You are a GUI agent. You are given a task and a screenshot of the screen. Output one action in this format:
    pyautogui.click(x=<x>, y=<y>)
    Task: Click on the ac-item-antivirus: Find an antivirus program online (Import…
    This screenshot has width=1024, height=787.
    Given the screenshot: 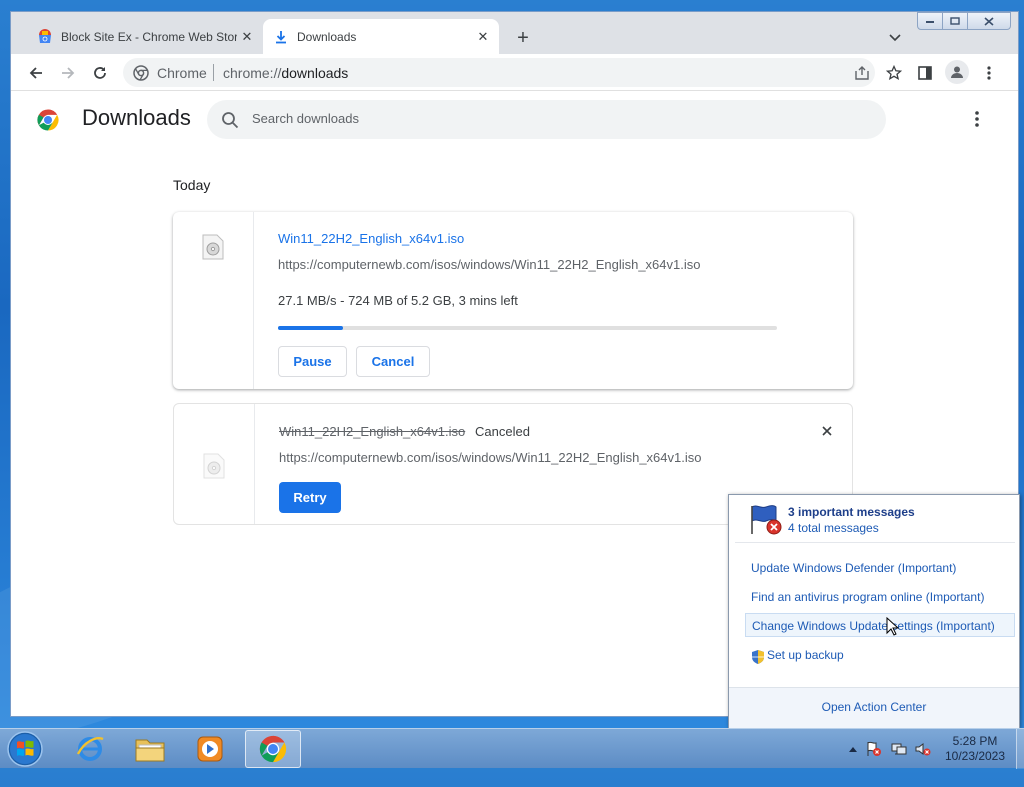 What is the action you would take?
    pyautogui.click(x=867, y=597)
    